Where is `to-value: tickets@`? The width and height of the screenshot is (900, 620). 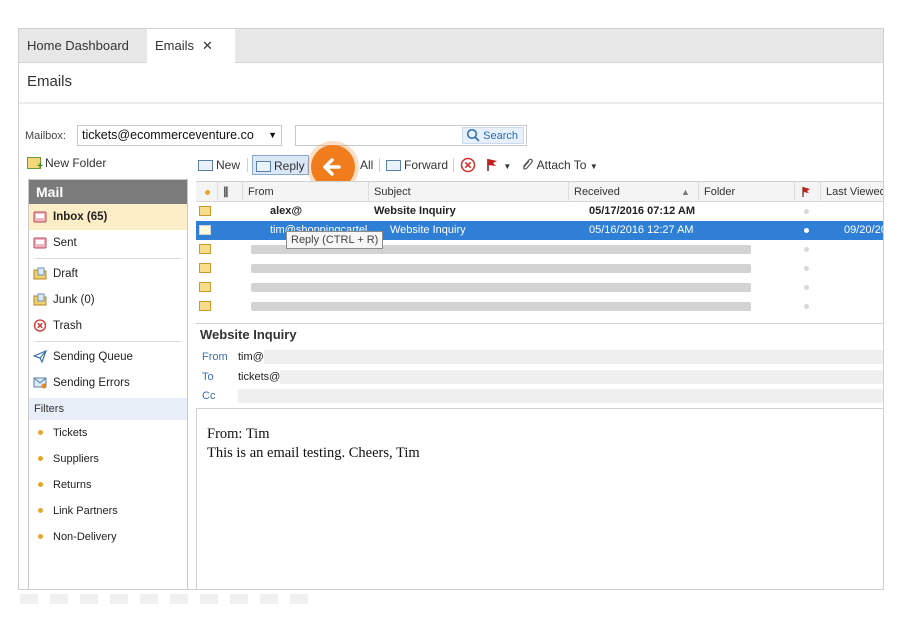 to-value: tickets@ is located at coordinates (259, 377).